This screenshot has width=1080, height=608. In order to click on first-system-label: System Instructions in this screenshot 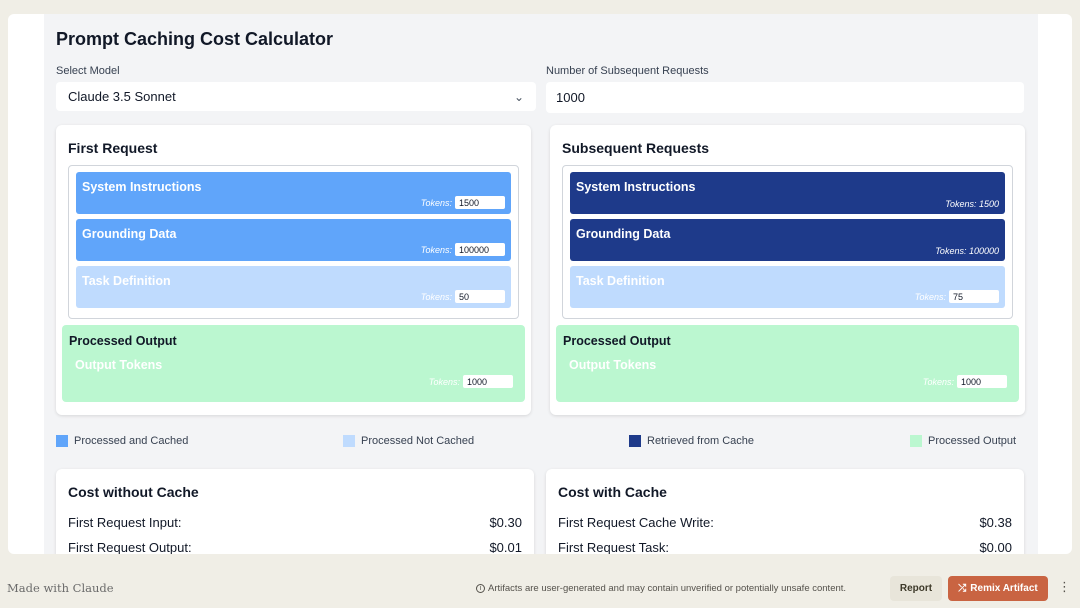, I will do `click(142, 187)`.